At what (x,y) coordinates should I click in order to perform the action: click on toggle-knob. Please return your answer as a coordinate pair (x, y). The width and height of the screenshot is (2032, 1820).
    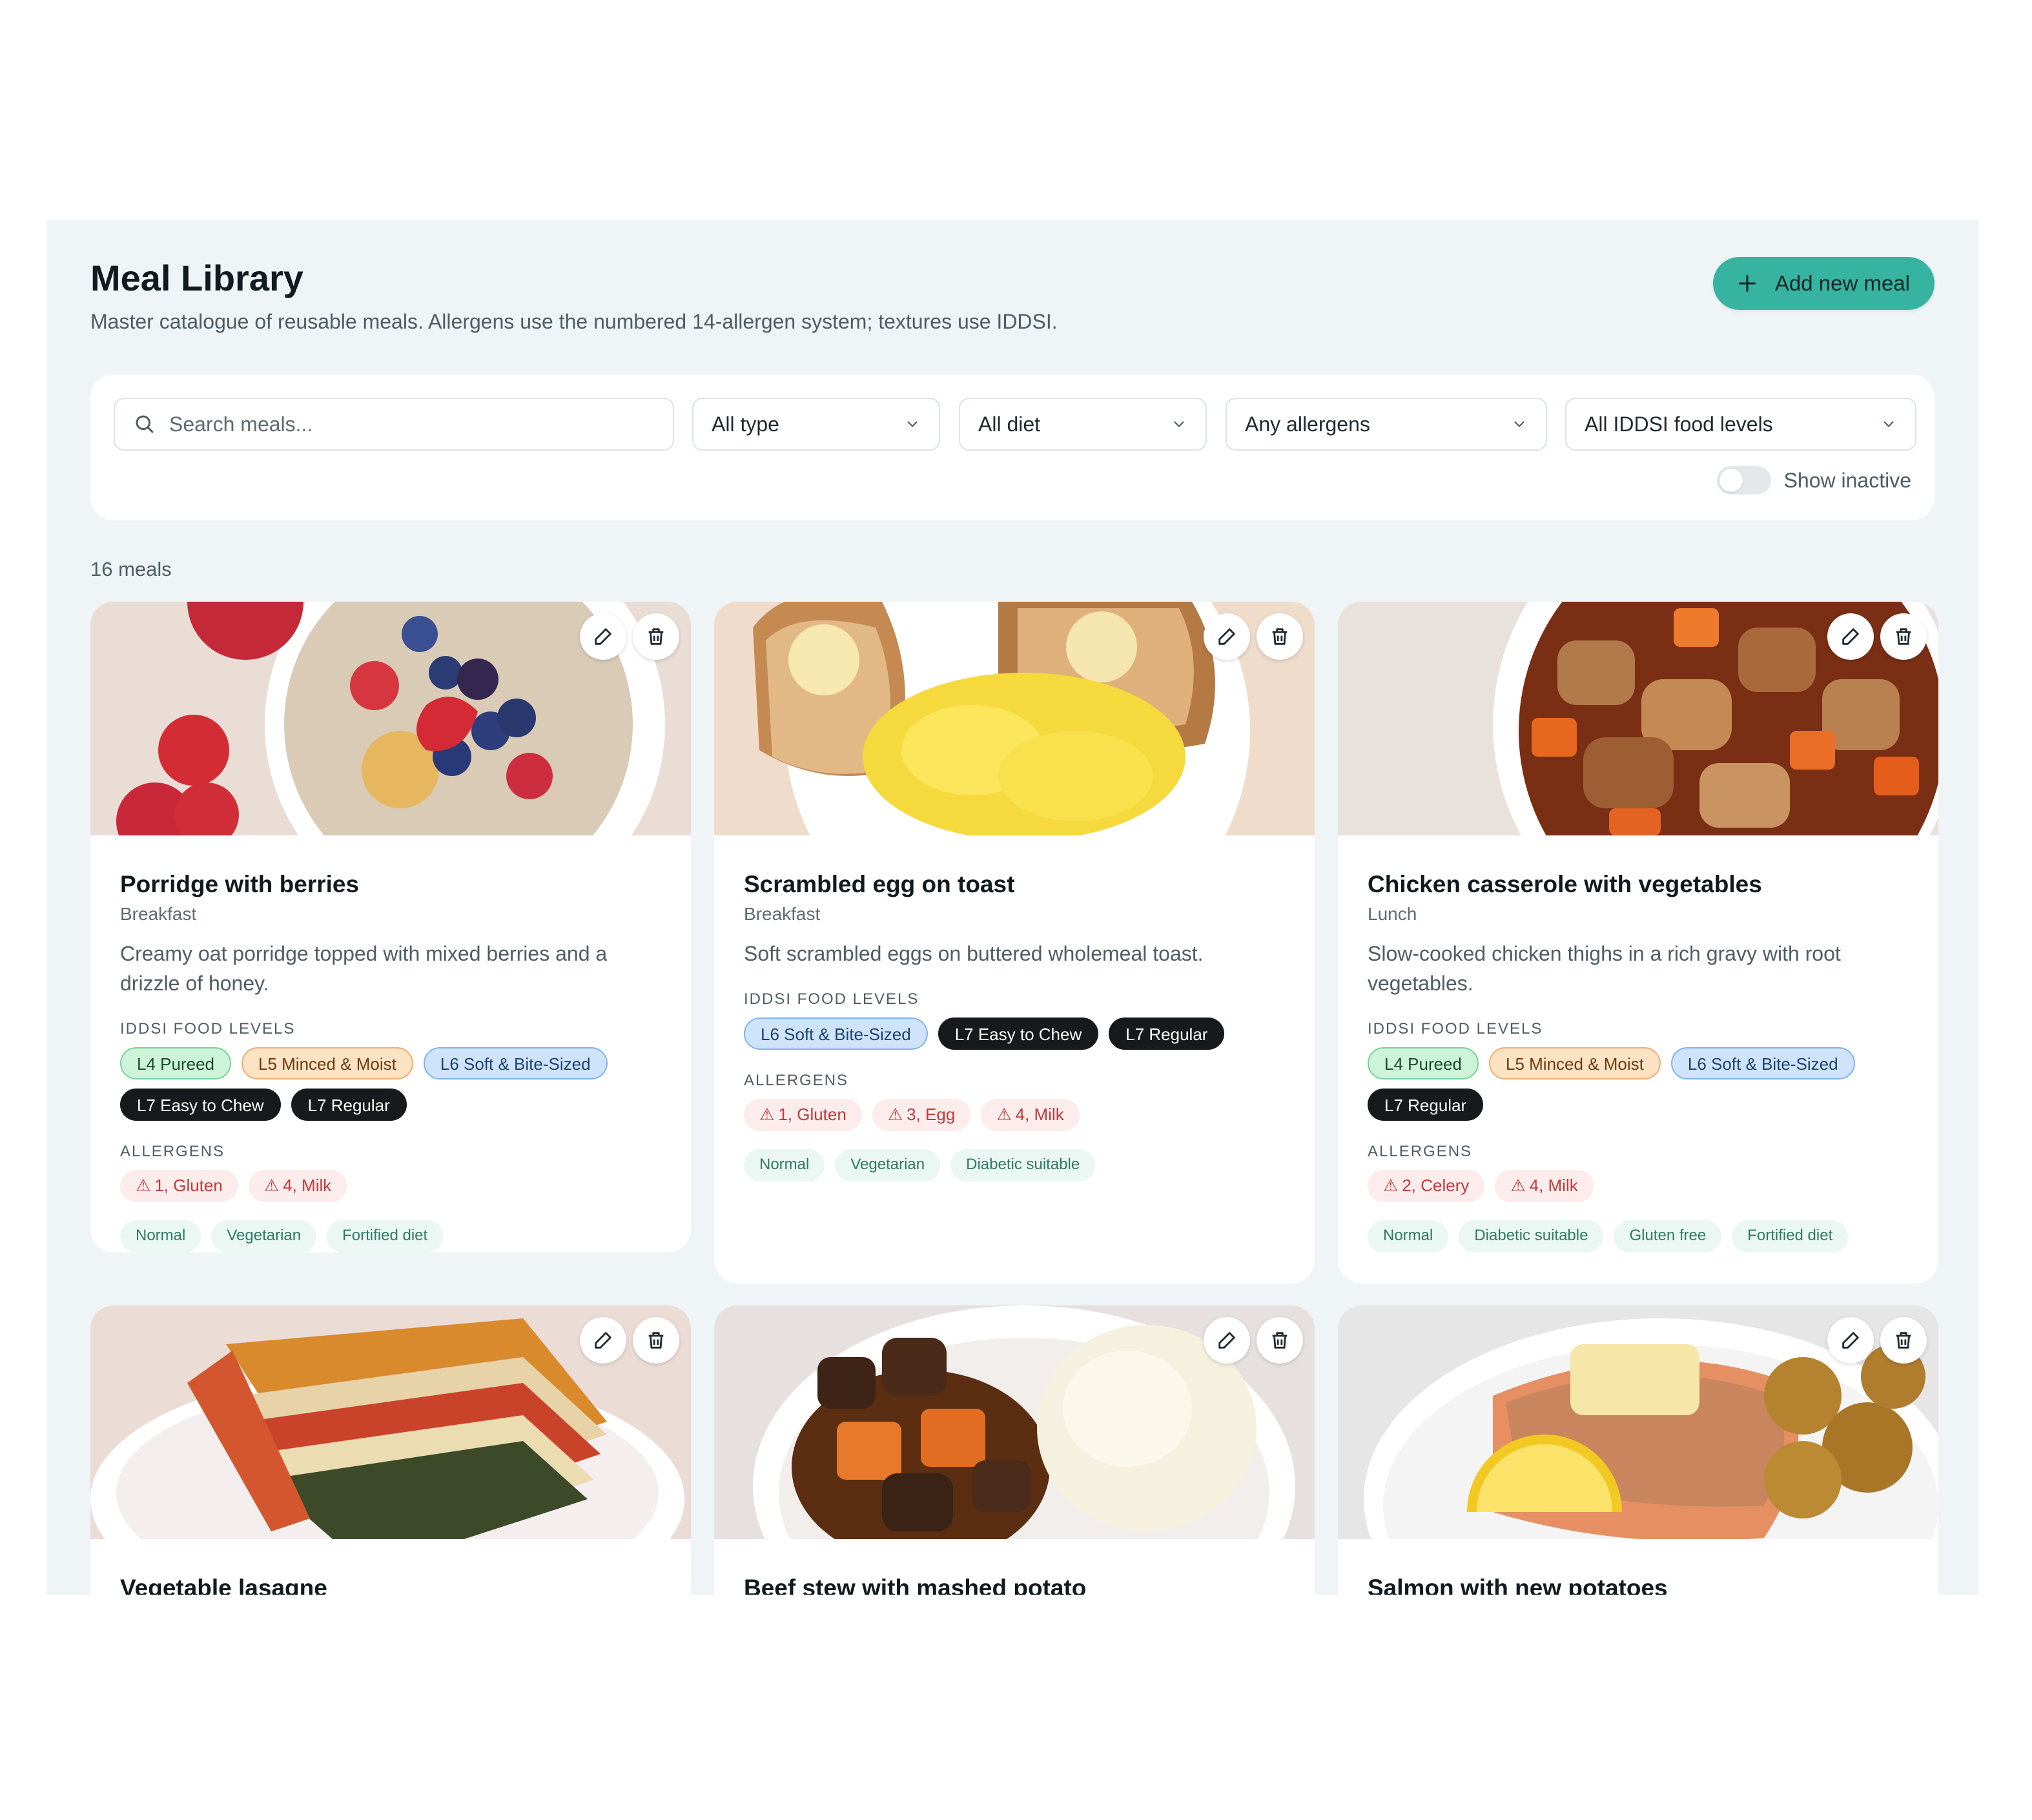
    Looking at the image, I should click on (1731, 480).